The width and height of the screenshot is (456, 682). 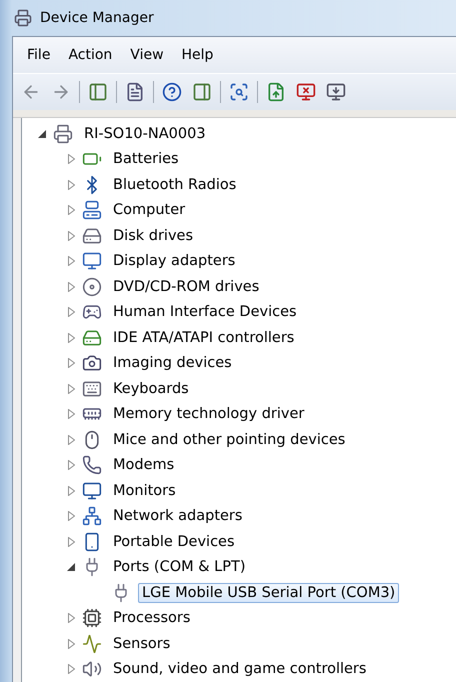 I want to click on menu-item: Action, so click(x=90, y=55).